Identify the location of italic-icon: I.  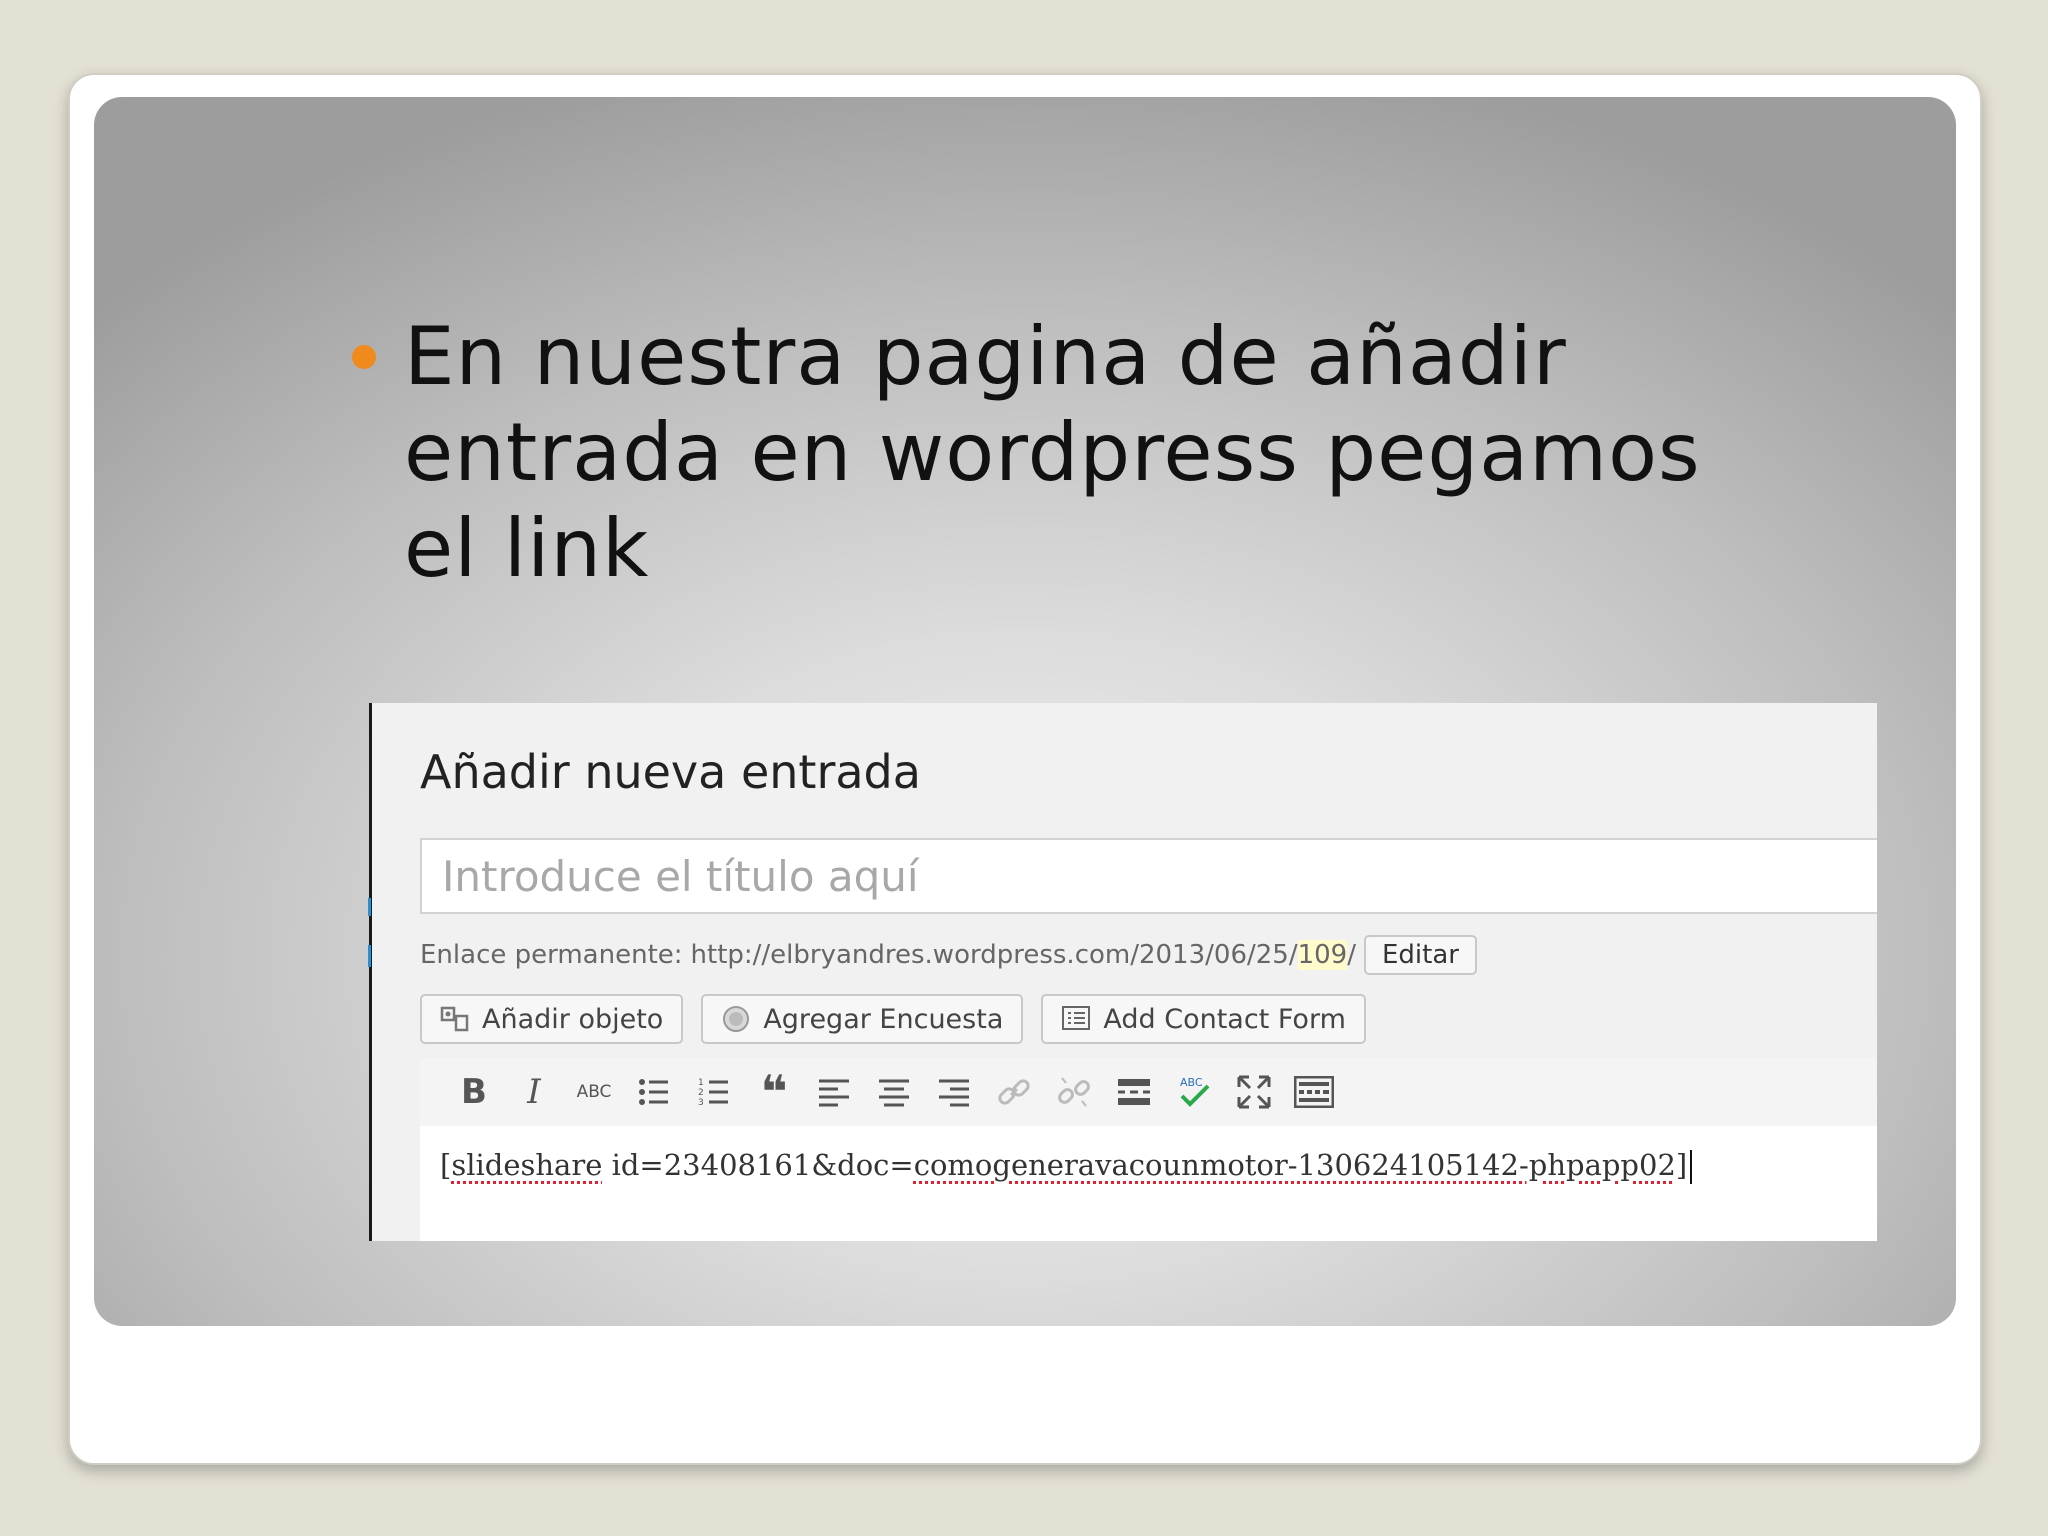
(534, 1092).